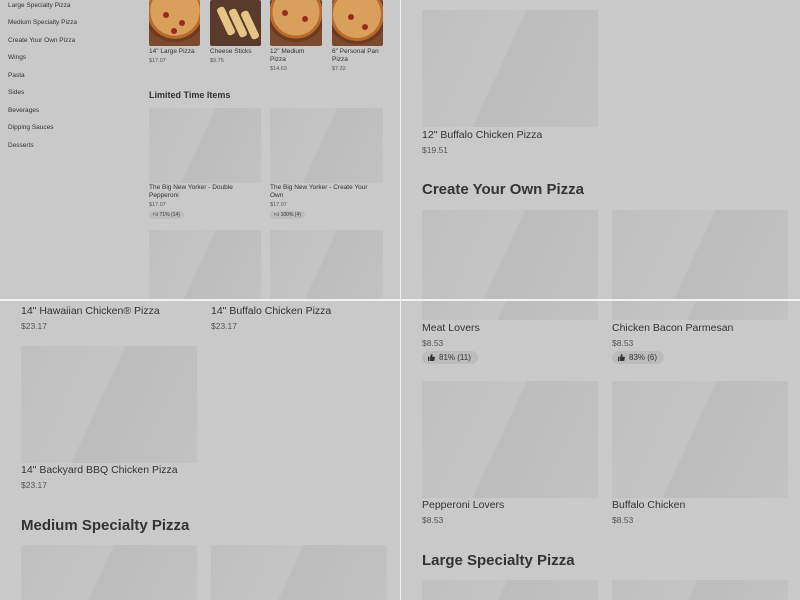 The image size is (800, 600). I want to click on create-your-own-heading: Create Your Own Pizza, so click(503, 189).